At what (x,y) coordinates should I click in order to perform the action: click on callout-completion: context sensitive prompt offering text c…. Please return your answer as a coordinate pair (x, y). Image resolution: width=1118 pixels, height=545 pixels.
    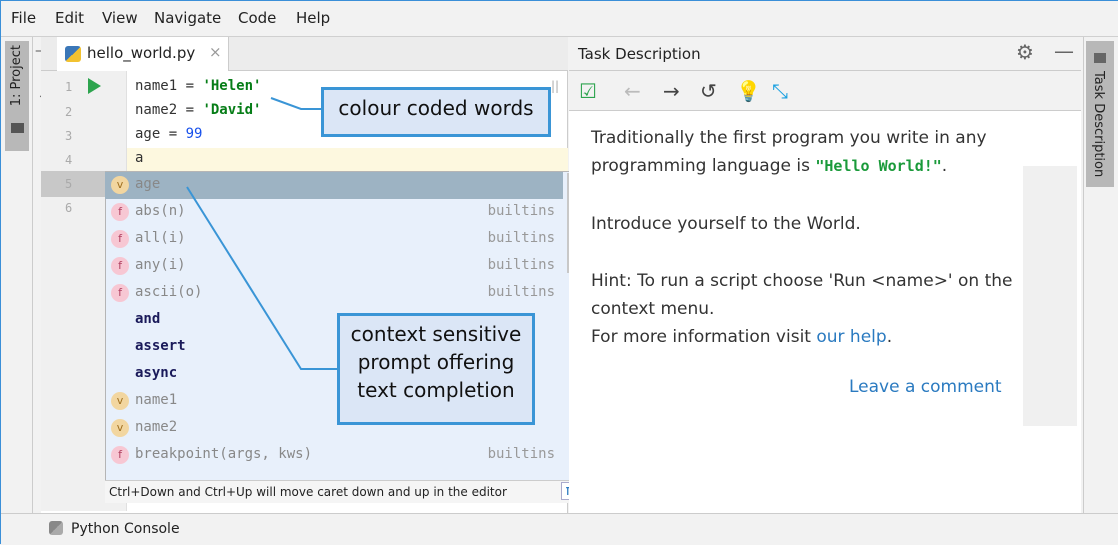
    Looking at the image, I should click on (436, 369).